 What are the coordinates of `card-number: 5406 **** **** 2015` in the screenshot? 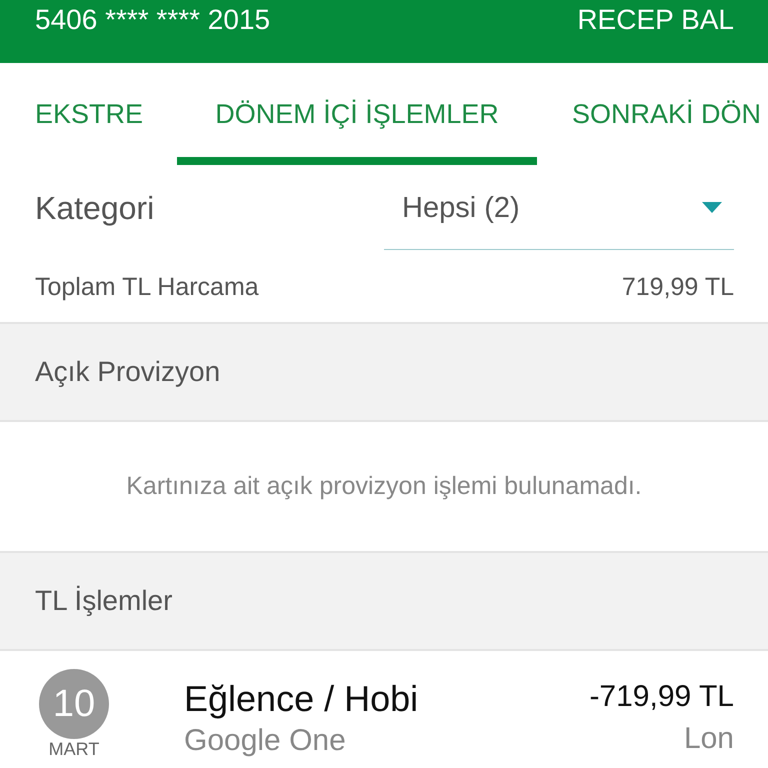 It's located at (152, 20).